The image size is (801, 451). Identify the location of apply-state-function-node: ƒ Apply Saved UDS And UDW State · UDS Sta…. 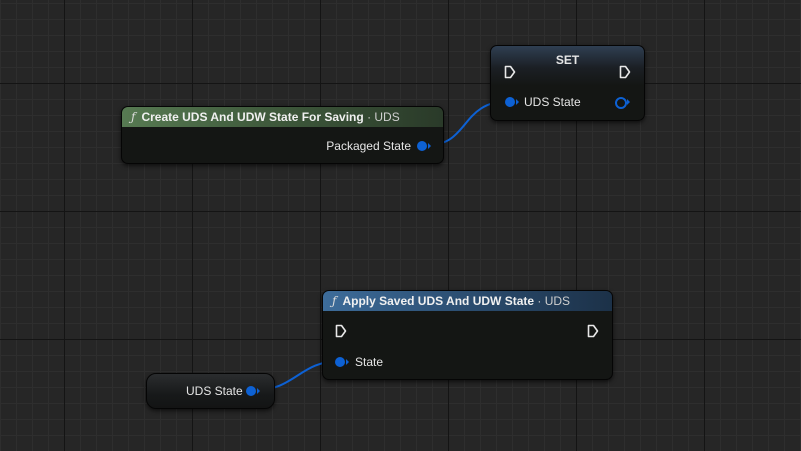
(467, 335).